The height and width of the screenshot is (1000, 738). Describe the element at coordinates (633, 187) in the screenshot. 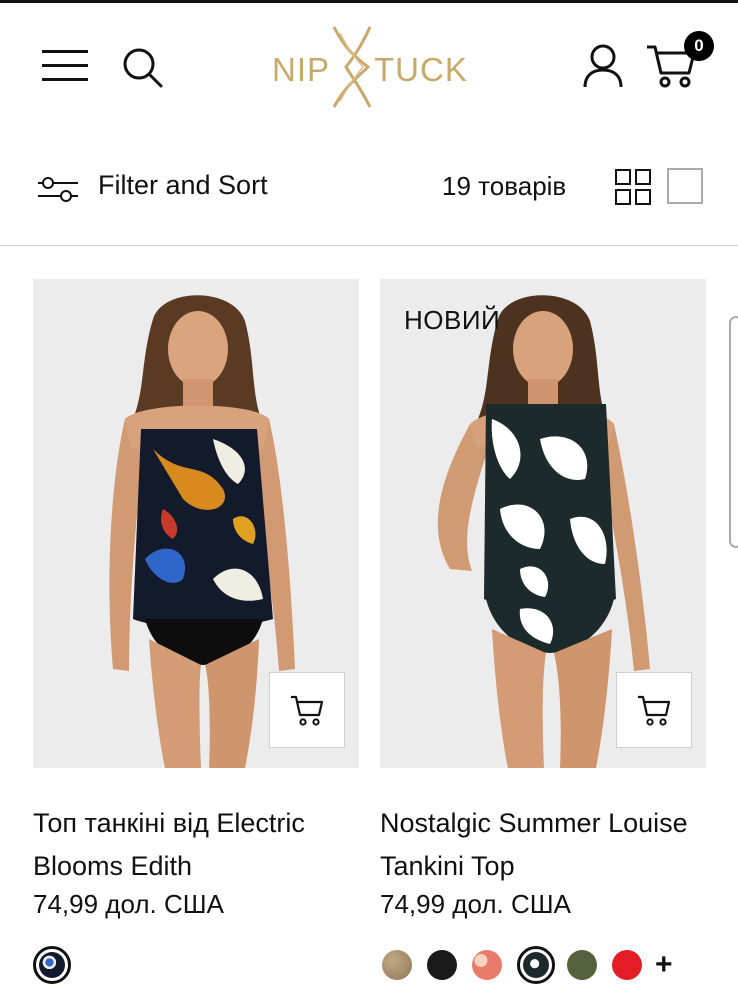

I see `grid-view-icon` at that location.